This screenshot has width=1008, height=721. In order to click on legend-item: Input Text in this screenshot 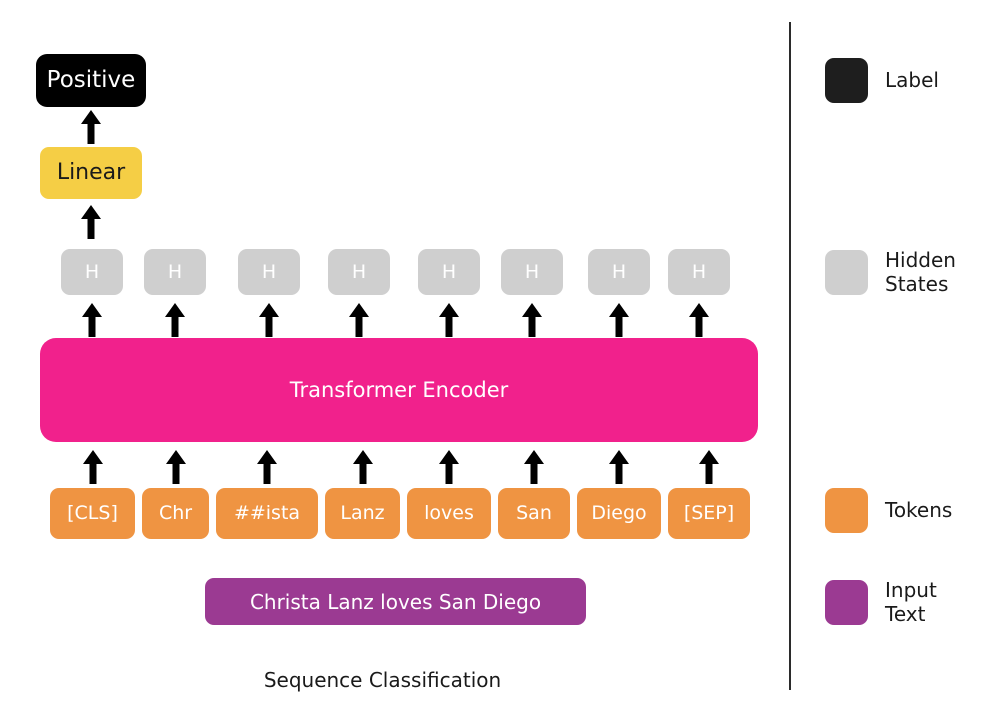, I will do `click(881, 602)`.